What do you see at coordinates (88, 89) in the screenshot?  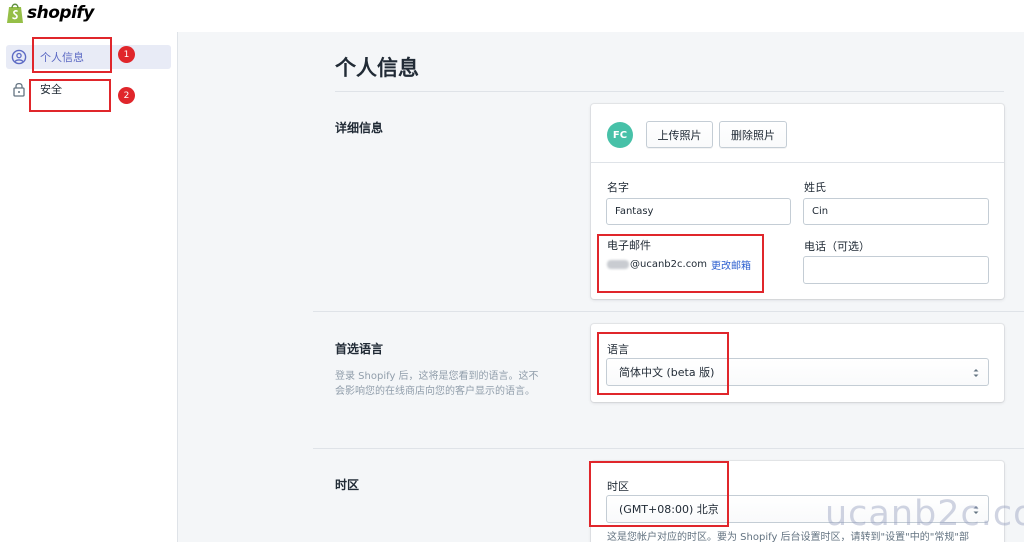 I see `sidebar-item-security: 安全` at bounding box center [88, 89].